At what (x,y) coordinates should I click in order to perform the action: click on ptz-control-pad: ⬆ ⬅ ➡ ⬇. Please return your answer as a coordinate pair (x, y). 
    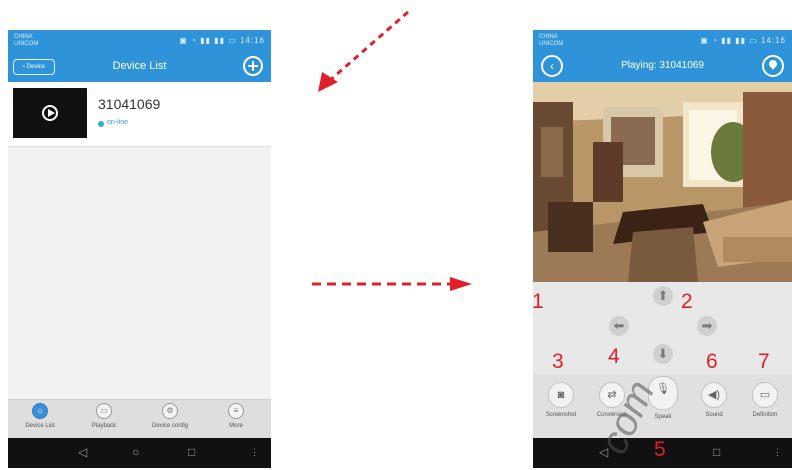
    Looking at the image, I should click on (662, 328).